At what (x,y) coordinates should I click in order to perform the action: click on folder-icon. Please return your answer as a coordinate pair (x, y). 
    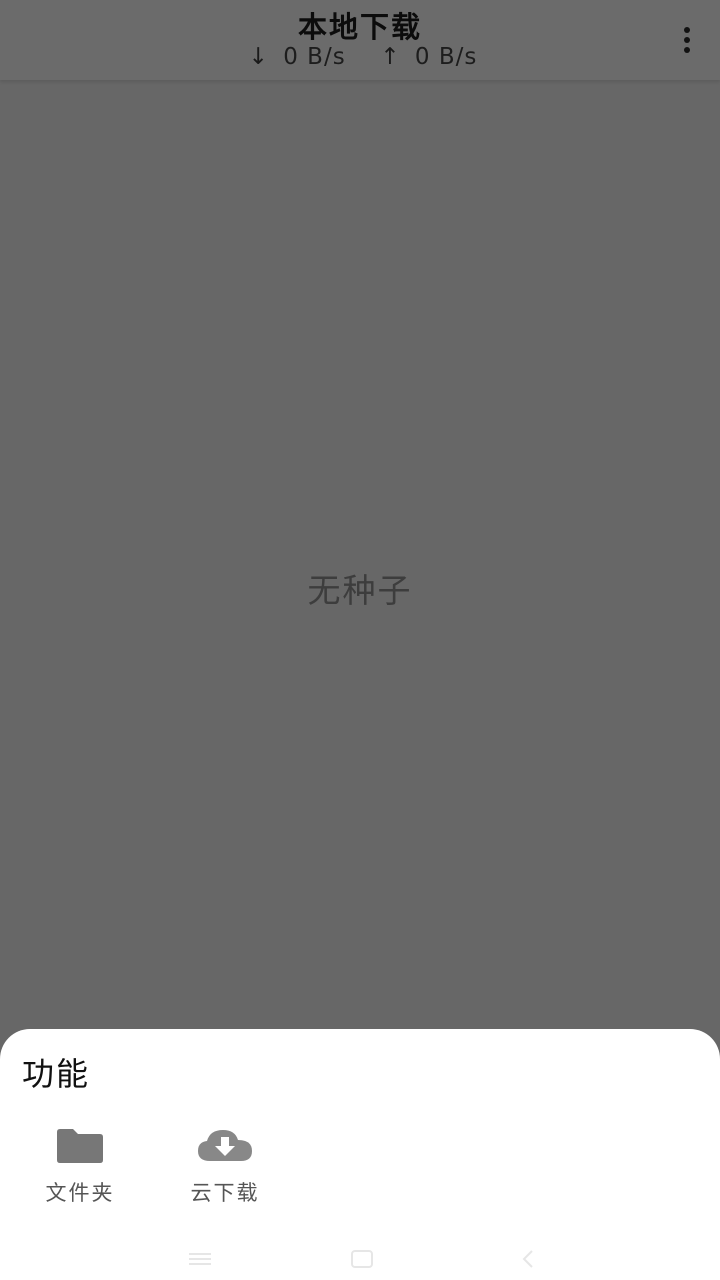
    Looking at the image, I should click on (80, 1146).